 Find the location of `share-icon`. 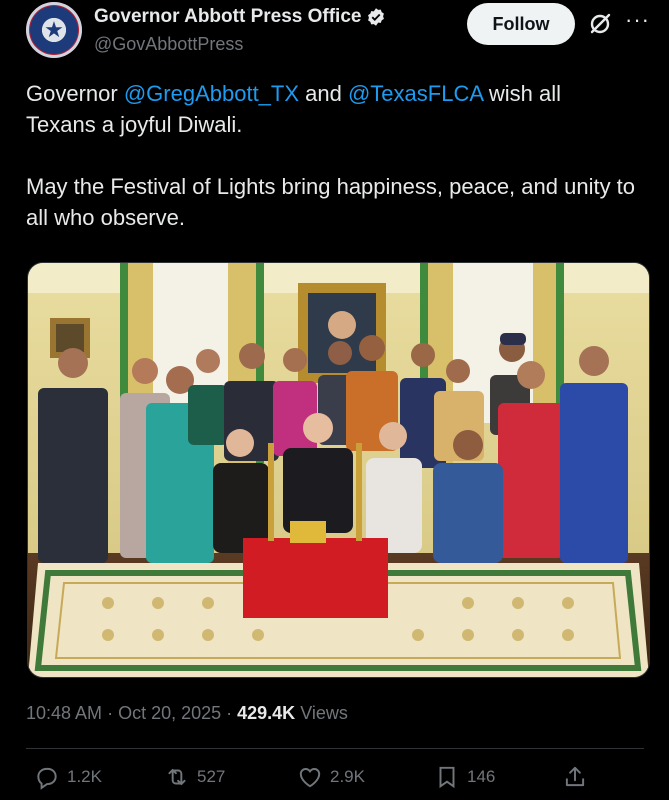

share-icon is located at coordinates (575, 776).